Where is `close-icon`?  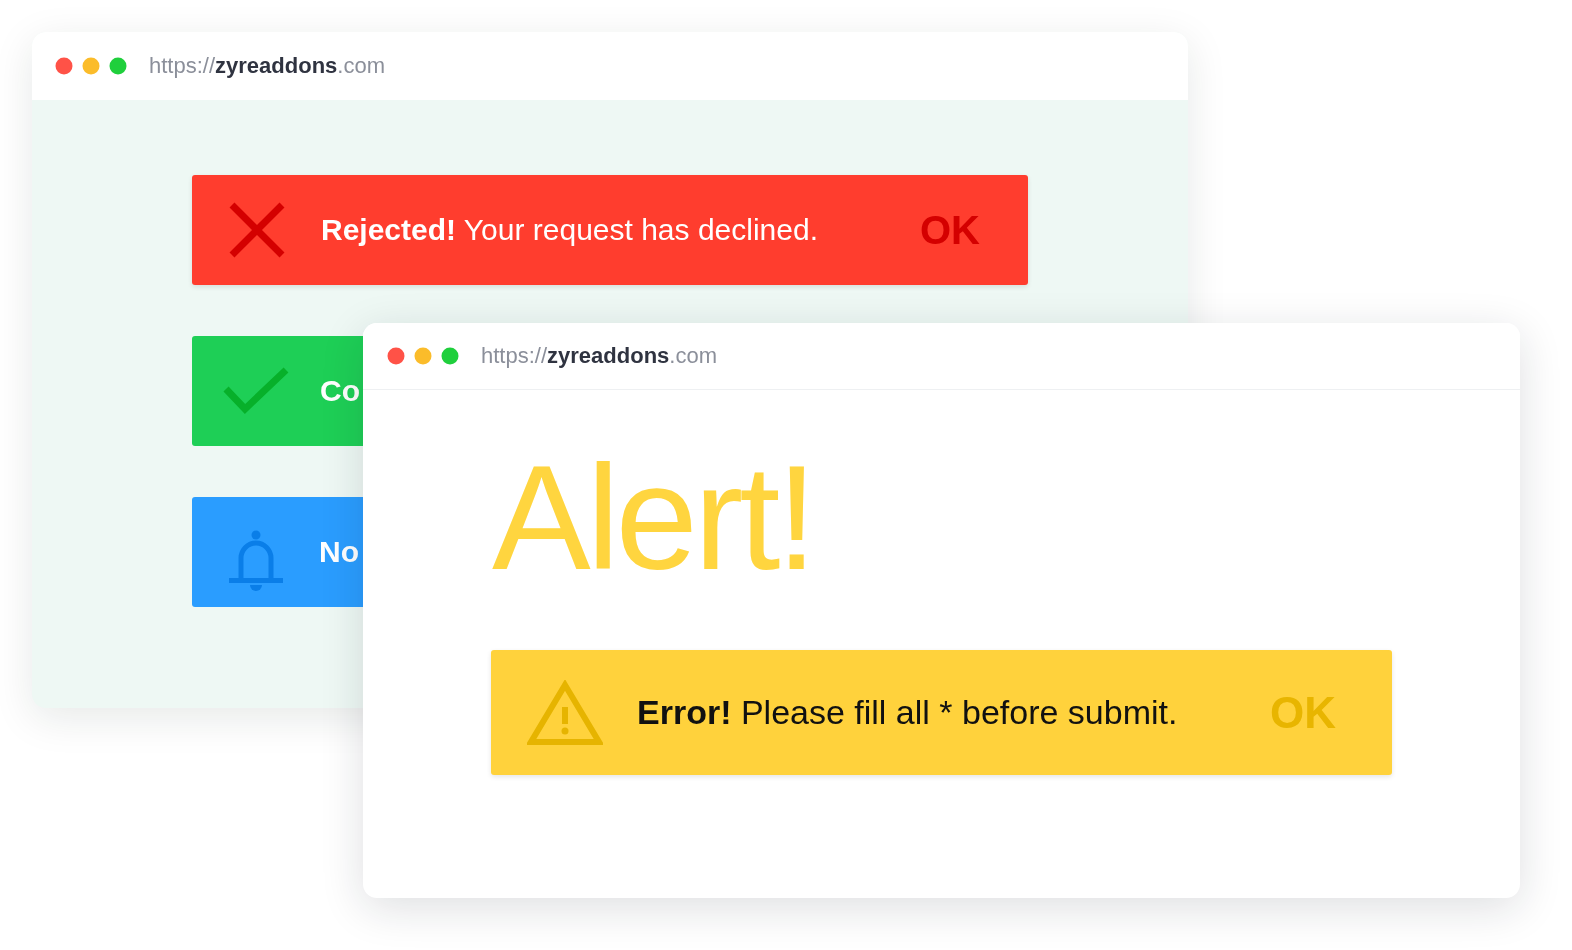
close-icon is located at coordinates (257, 230).